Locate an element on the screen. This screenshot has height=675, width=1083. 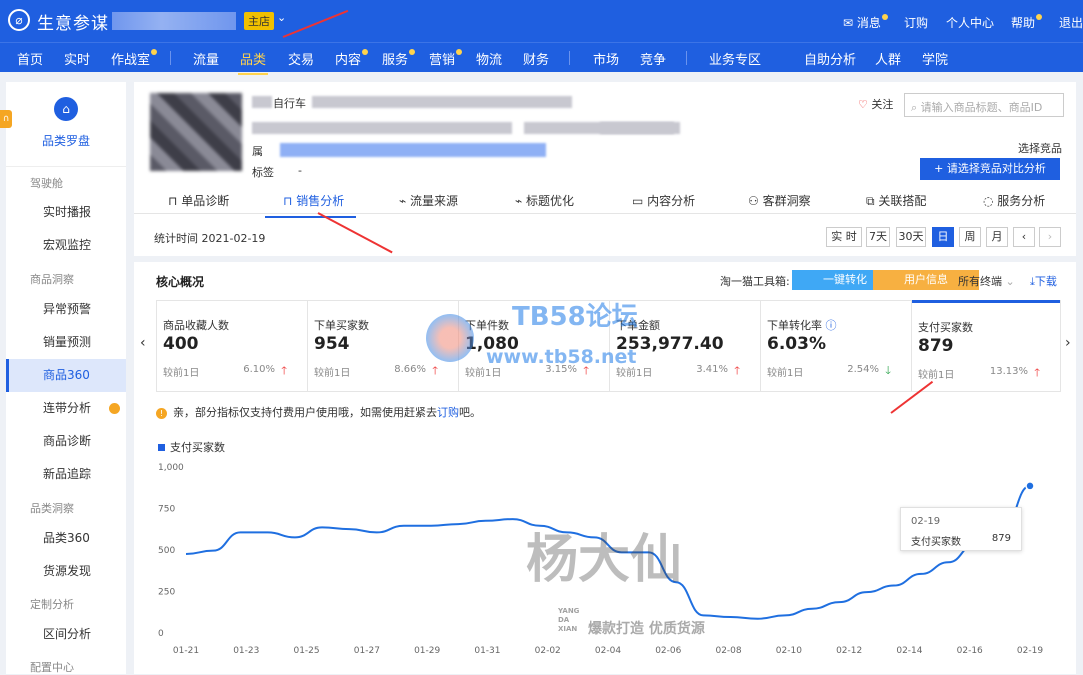
product-image is located at coordinates (196, 132).